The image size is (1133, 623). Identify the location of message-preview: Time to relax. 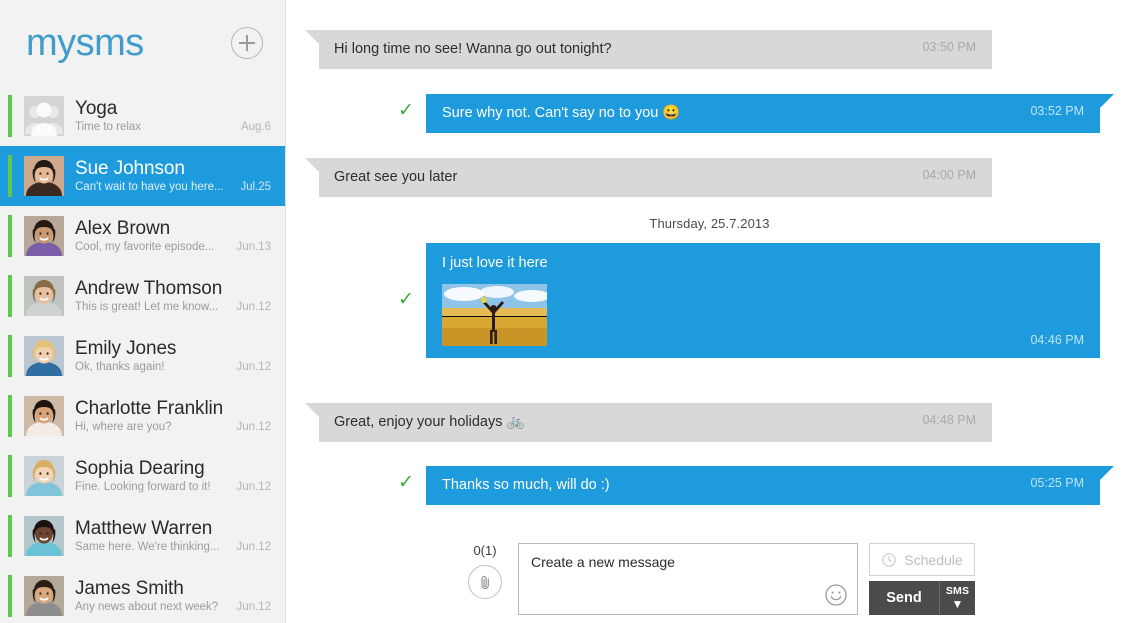
(108, 126).